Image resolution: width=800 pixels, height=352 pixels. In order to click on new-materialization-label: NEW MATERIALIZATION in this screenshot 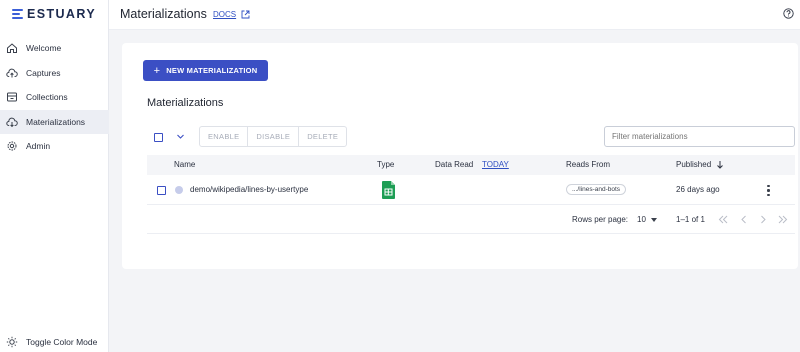, I will do `click(212, 70)`.